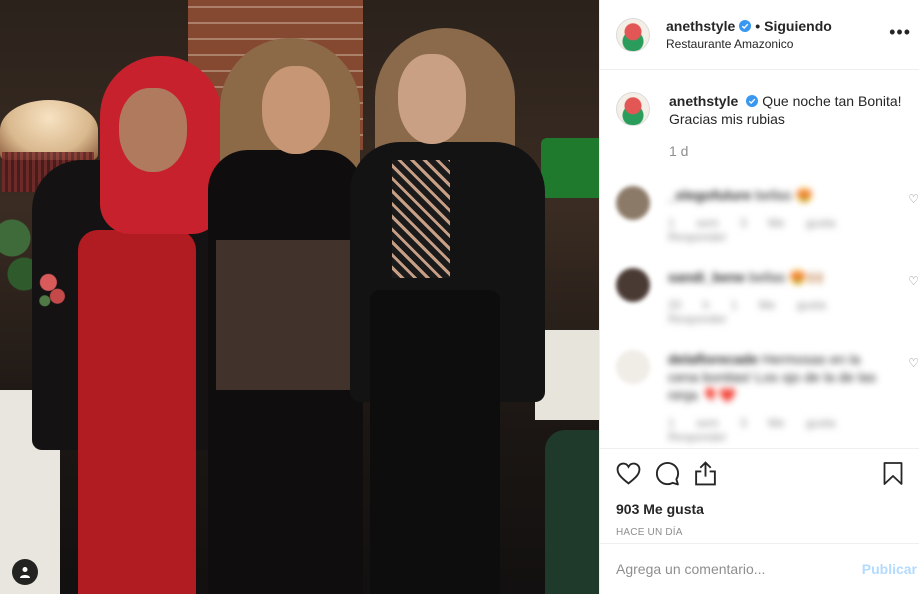 The height and width of the screenshot is (594, 919). I want to click on avatar, so click(633, 34).